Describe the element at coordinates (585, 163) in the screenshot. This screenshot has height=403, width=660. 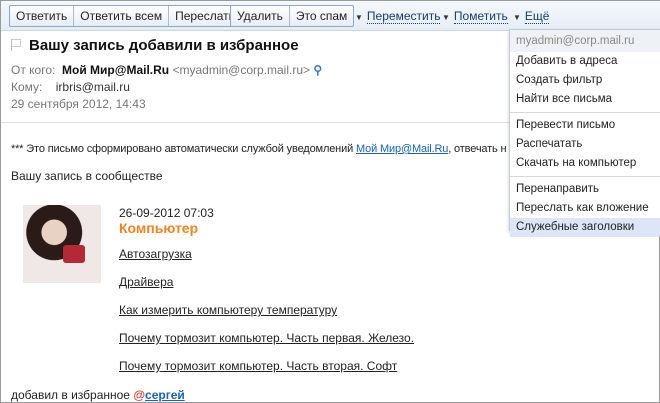
I see `menu-item-download: Скачать на компьютер` at that location.